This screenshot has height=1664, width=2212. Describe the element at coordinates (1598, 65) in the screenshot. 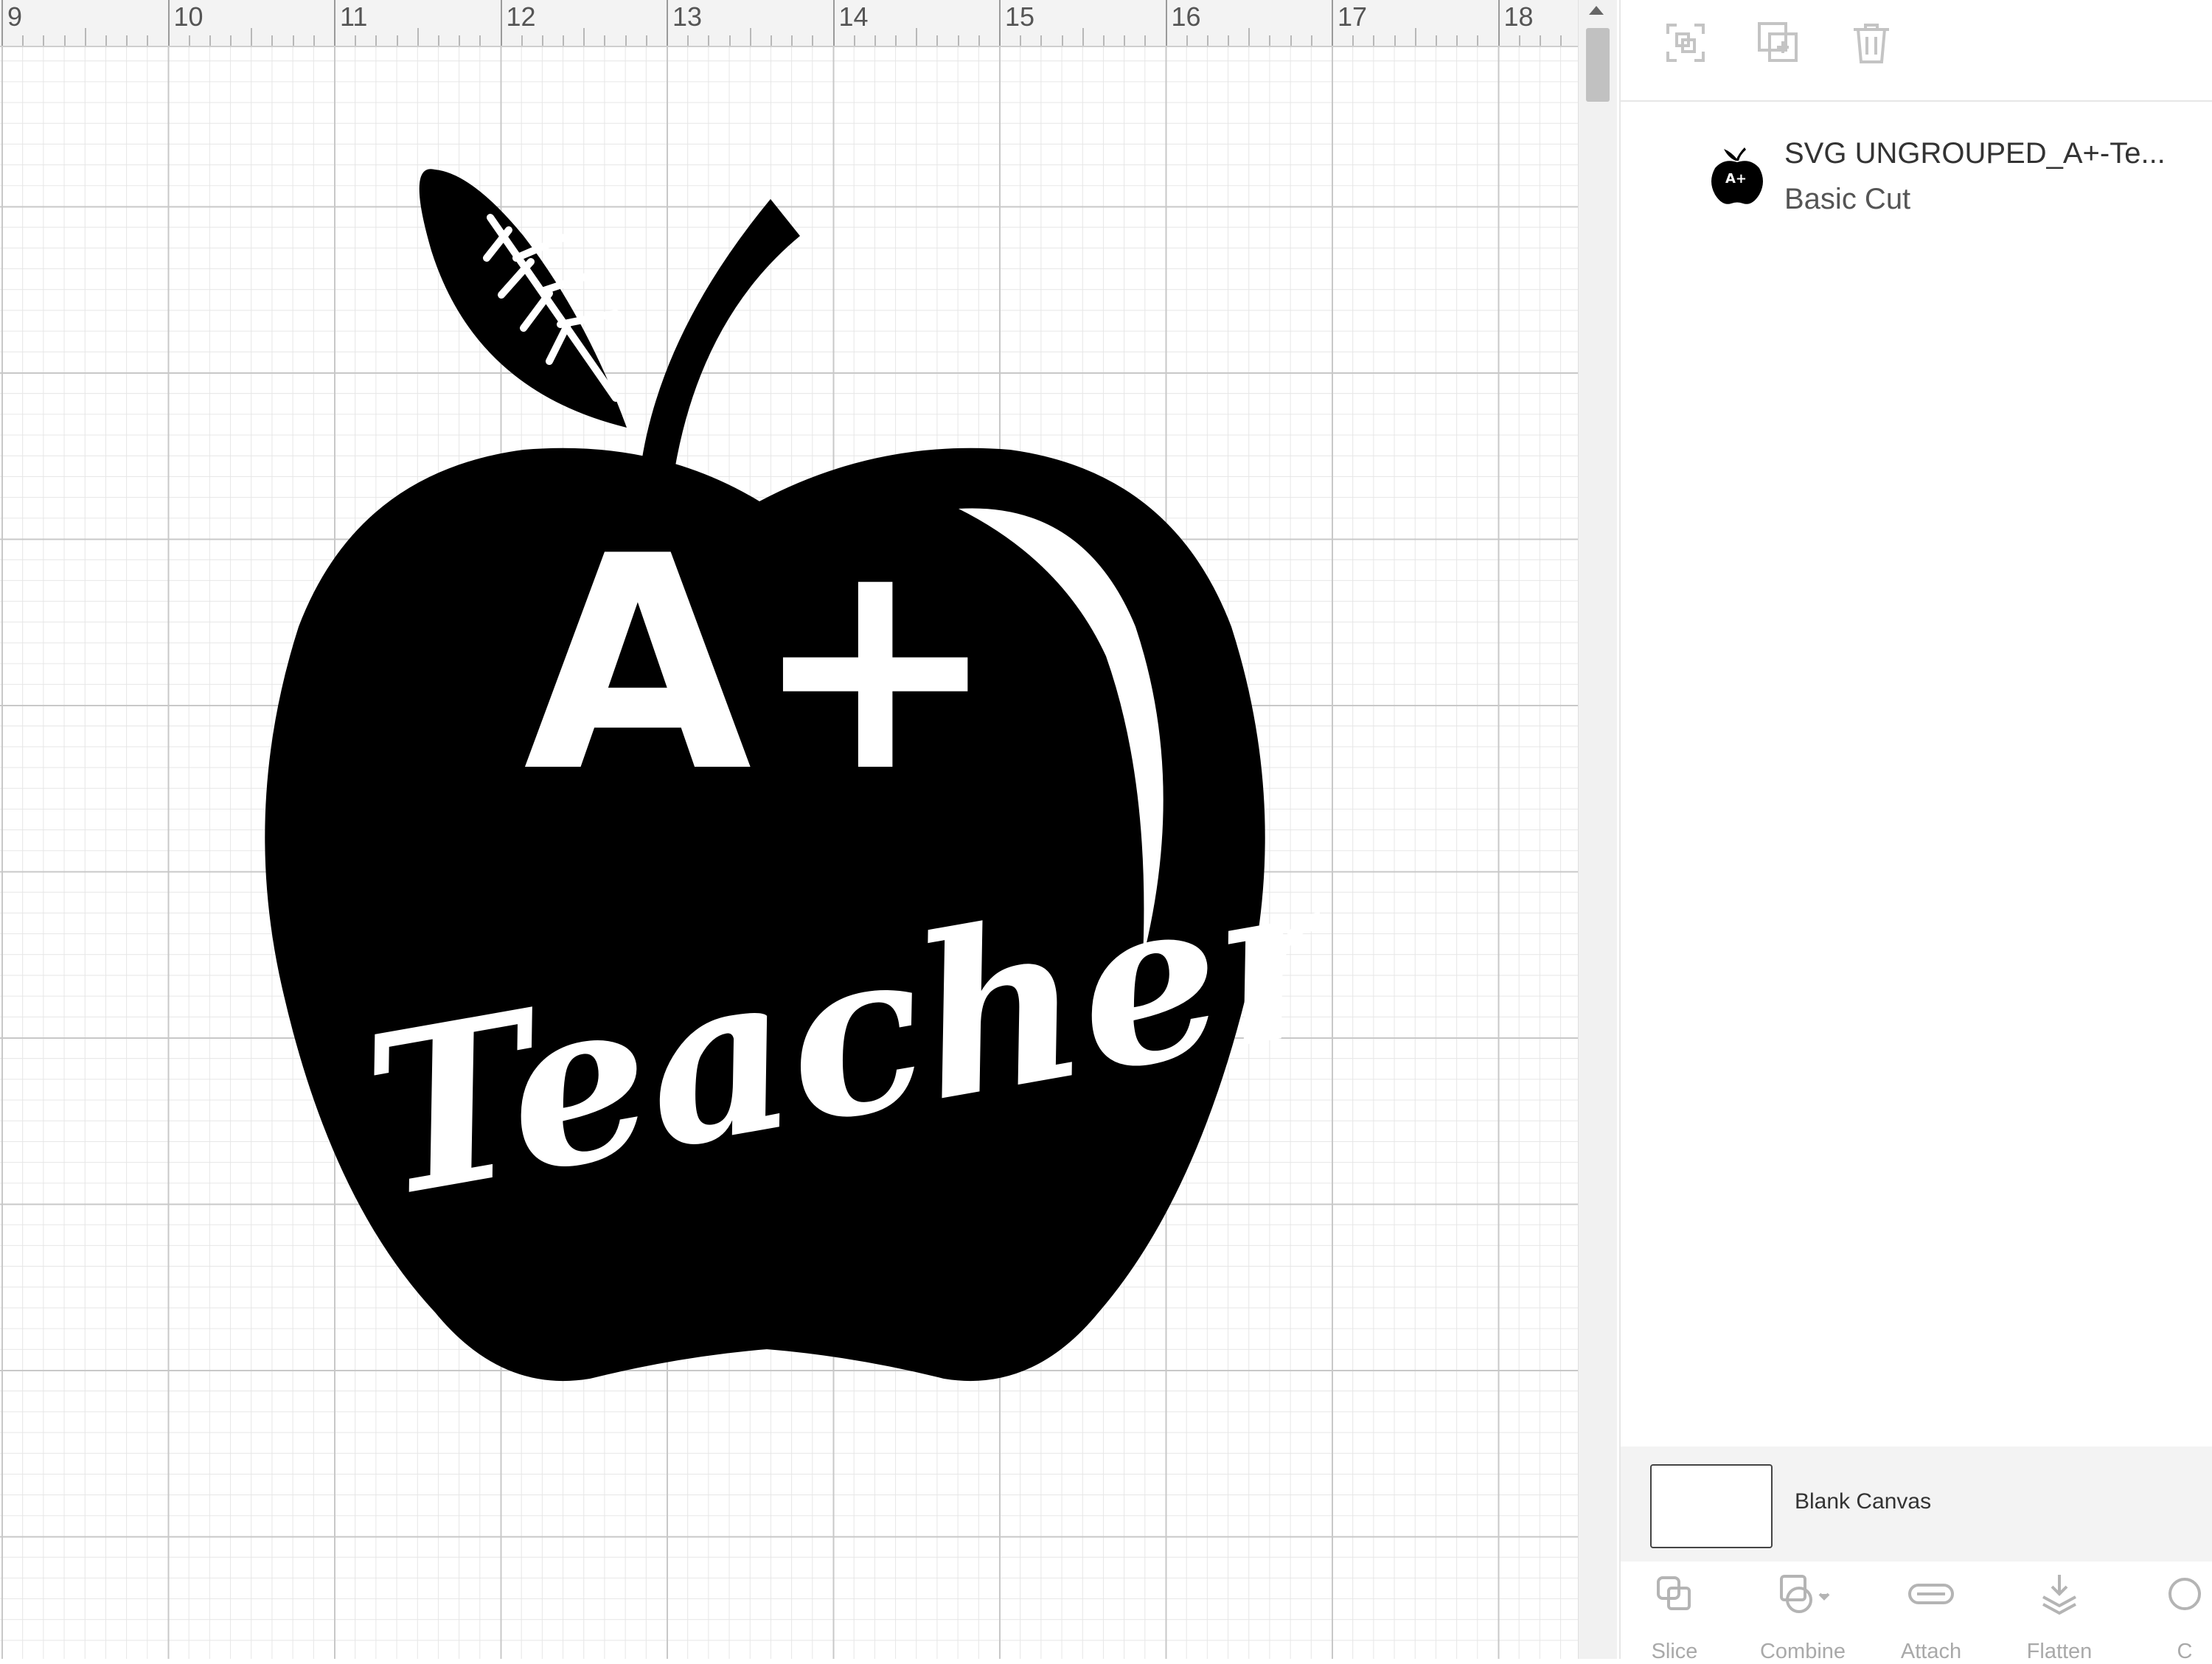

I see `scroll-thumb` at that location.